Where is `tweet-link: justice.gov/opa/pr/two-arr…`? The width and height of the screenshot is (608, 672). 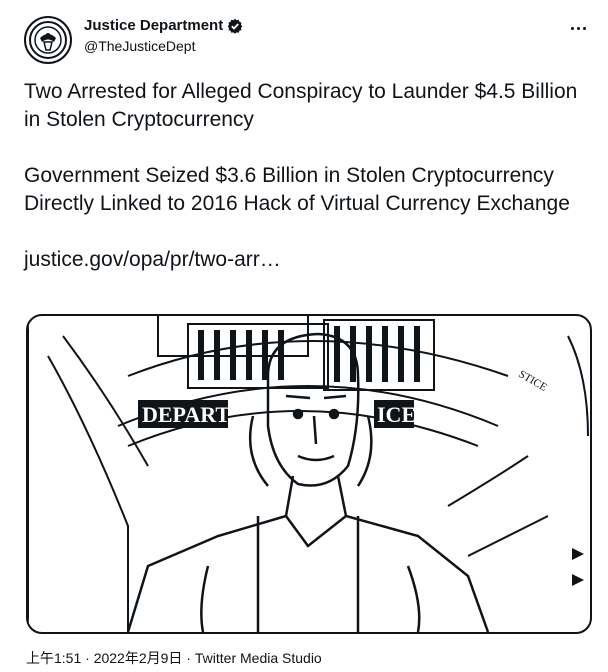
tweet-link: justice.gov/opa/pr/two-arr… is located at coordinates (152, 259).